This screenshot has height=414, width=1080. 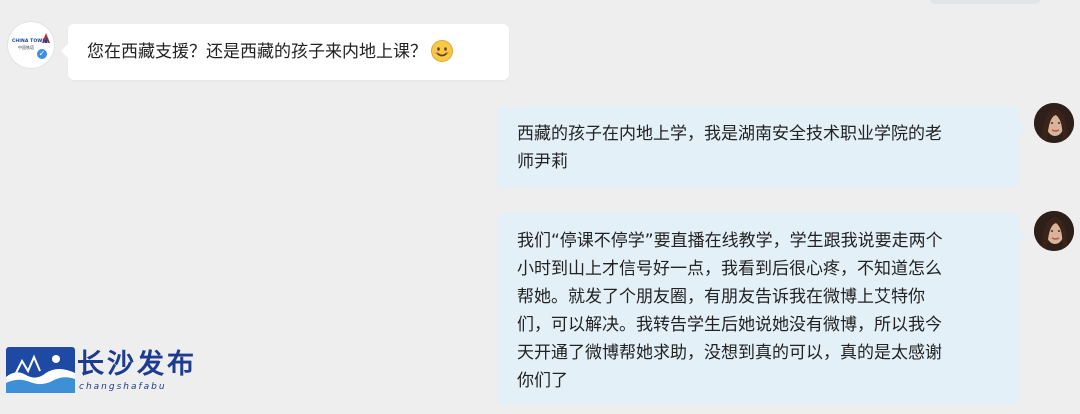 I want to click on previous-message-edge, so click(x=985, y=2).